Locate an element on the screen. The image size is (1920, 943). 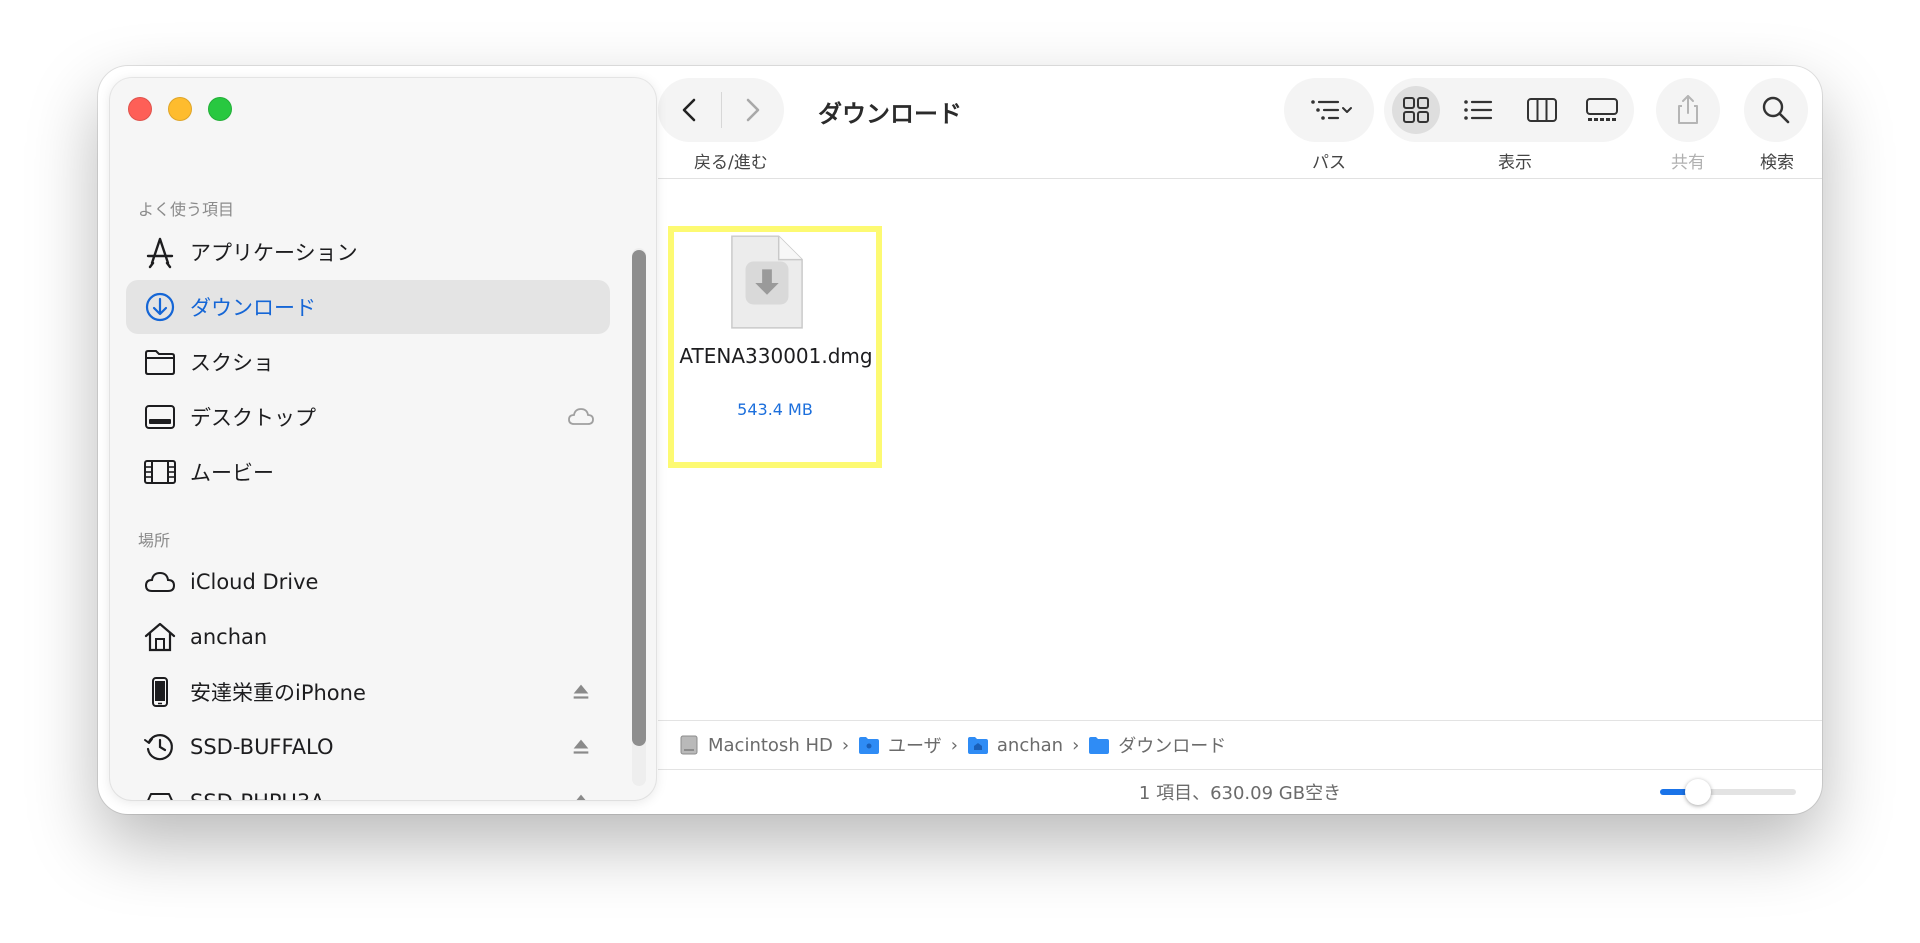
list-view-button is located at coordinates (1478, 110).